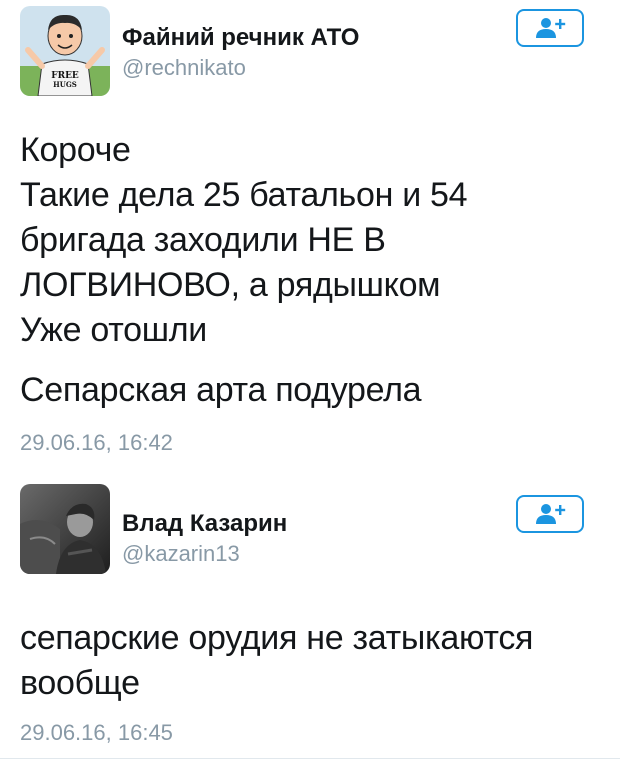 This screenshot has width=620, height=761. Describe the element at coordinates (96, 733) in the screenshot. I see `tweet-timestamp: 29.06.16, 16:45` at that location.